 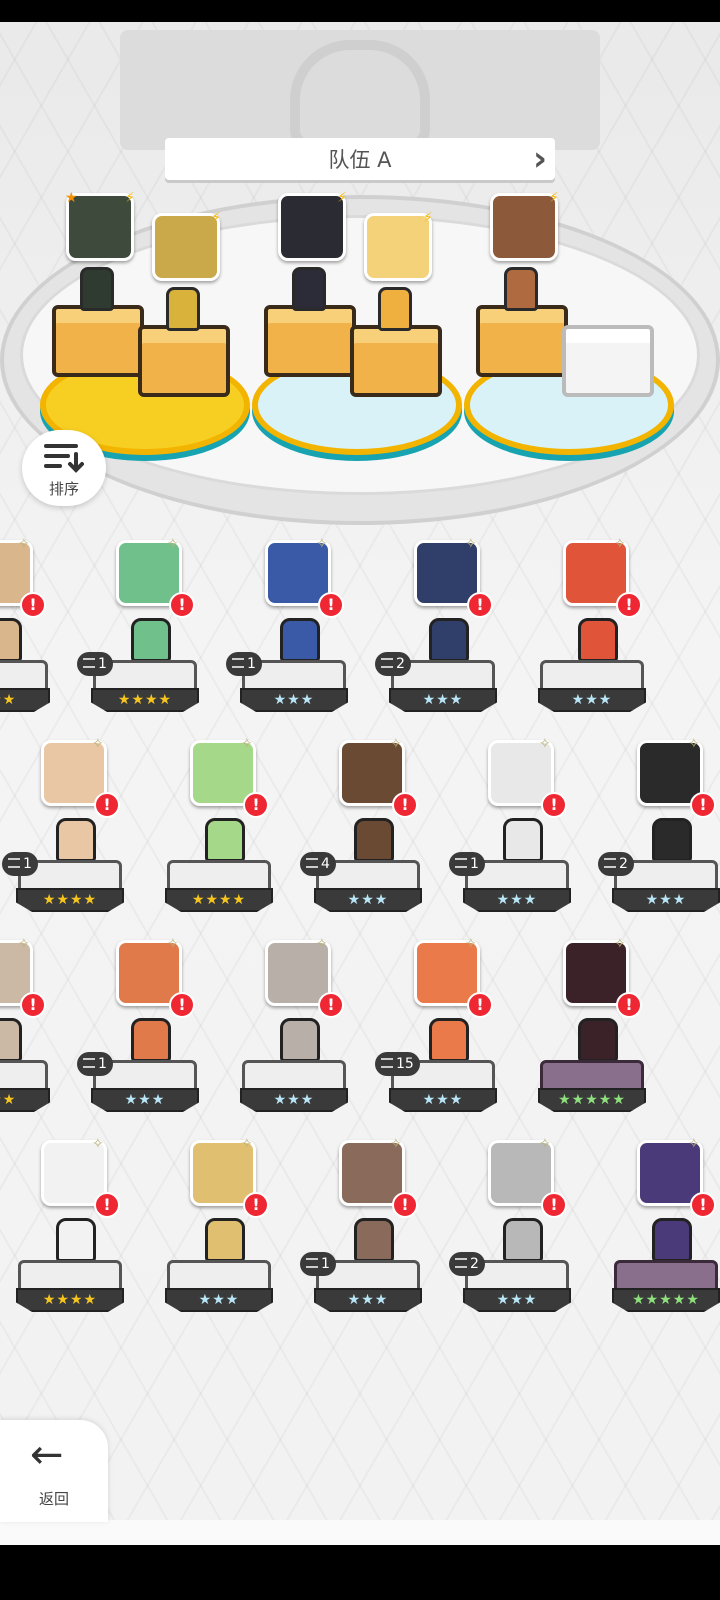 I want to click on next-team-button: ›, so click(x=540, y=159).